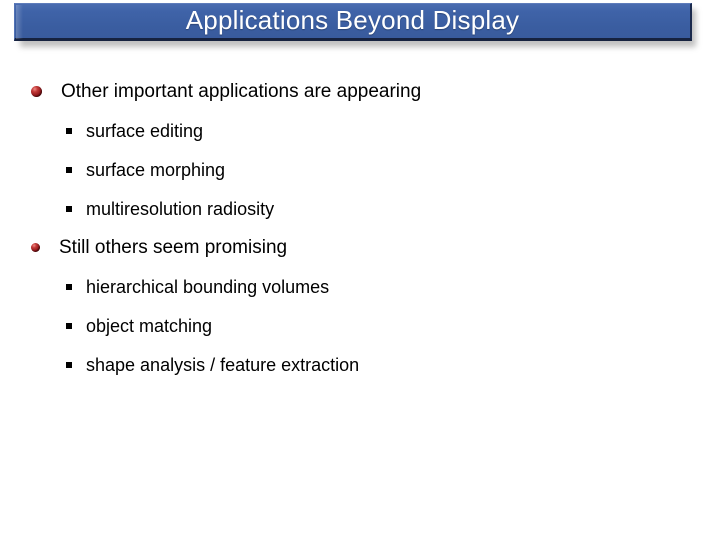  I want to click on title-bar-plate: Applications Beyond Display, so click(353, 22).